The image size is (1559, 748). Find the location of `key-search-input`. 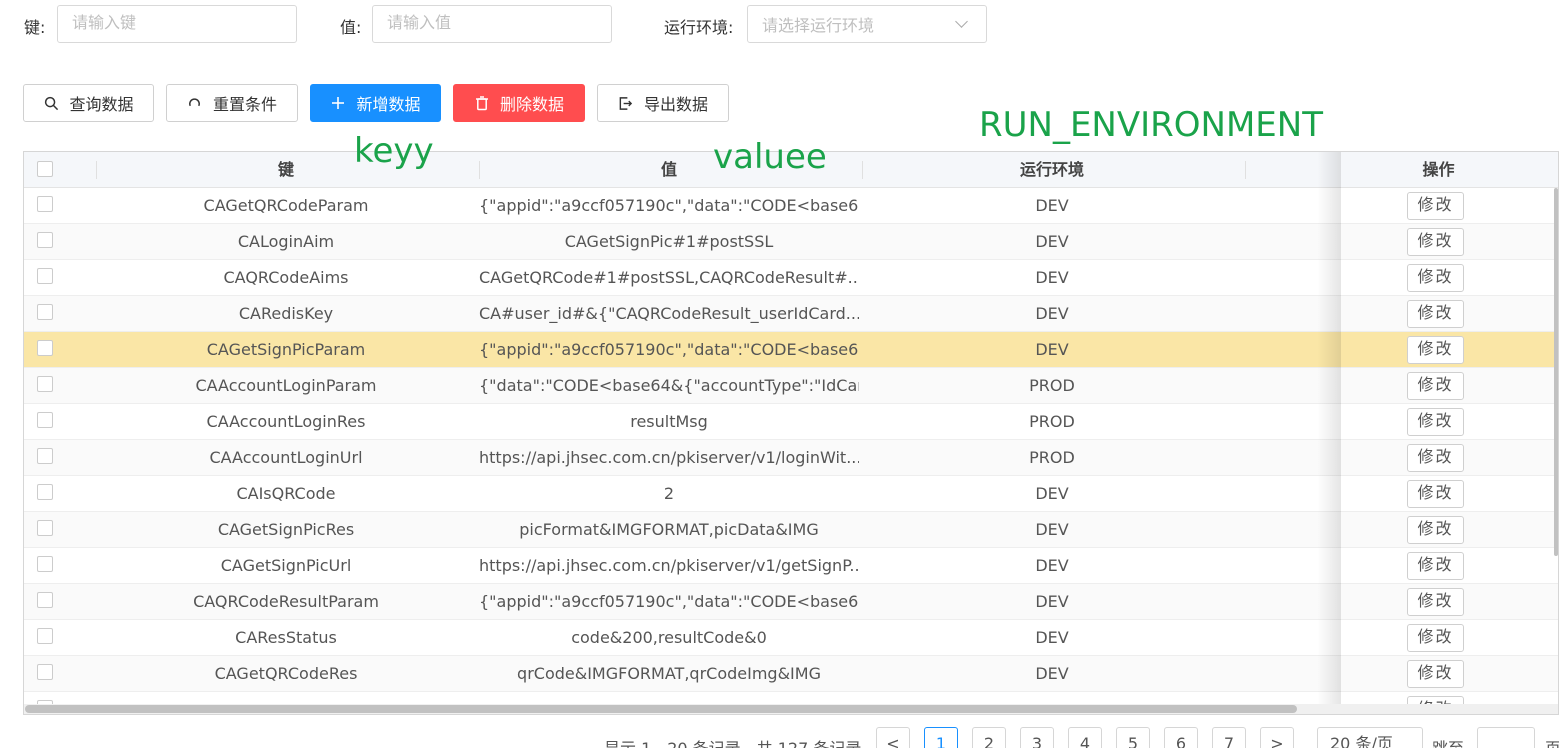

key-search-input is located at coordinates (177, 24).